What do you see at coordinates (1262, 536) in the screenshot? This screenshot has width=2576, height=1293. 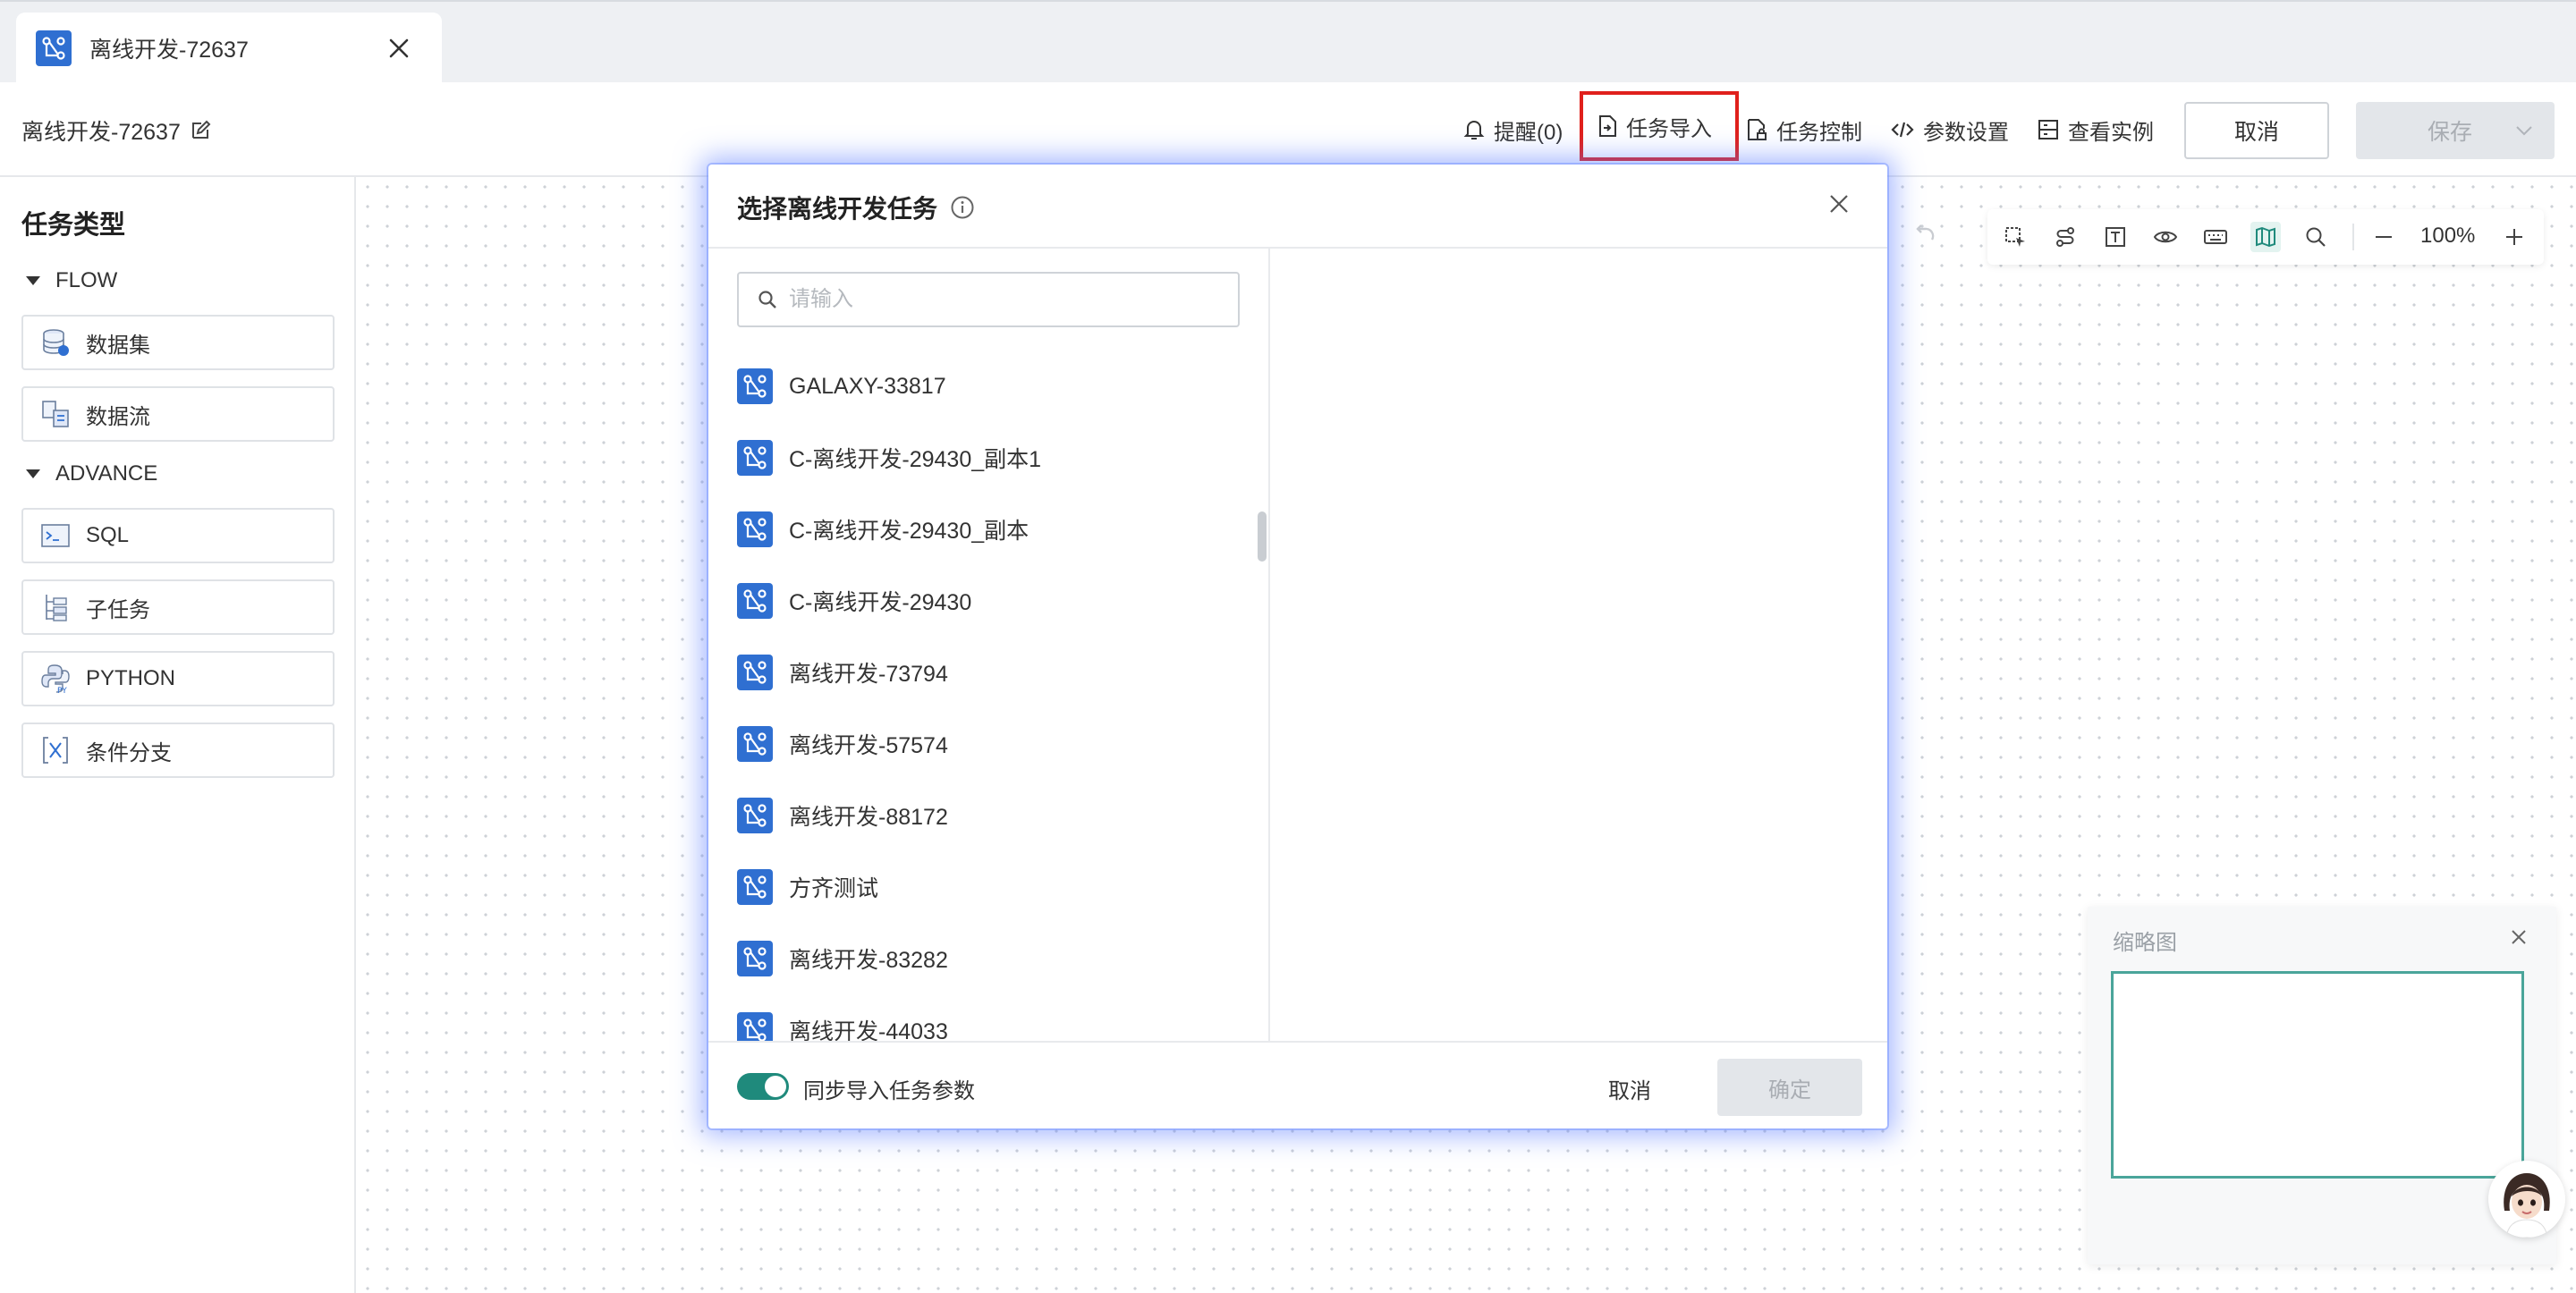 I see `list-scrollbar` at bounding box center [1262, 536].